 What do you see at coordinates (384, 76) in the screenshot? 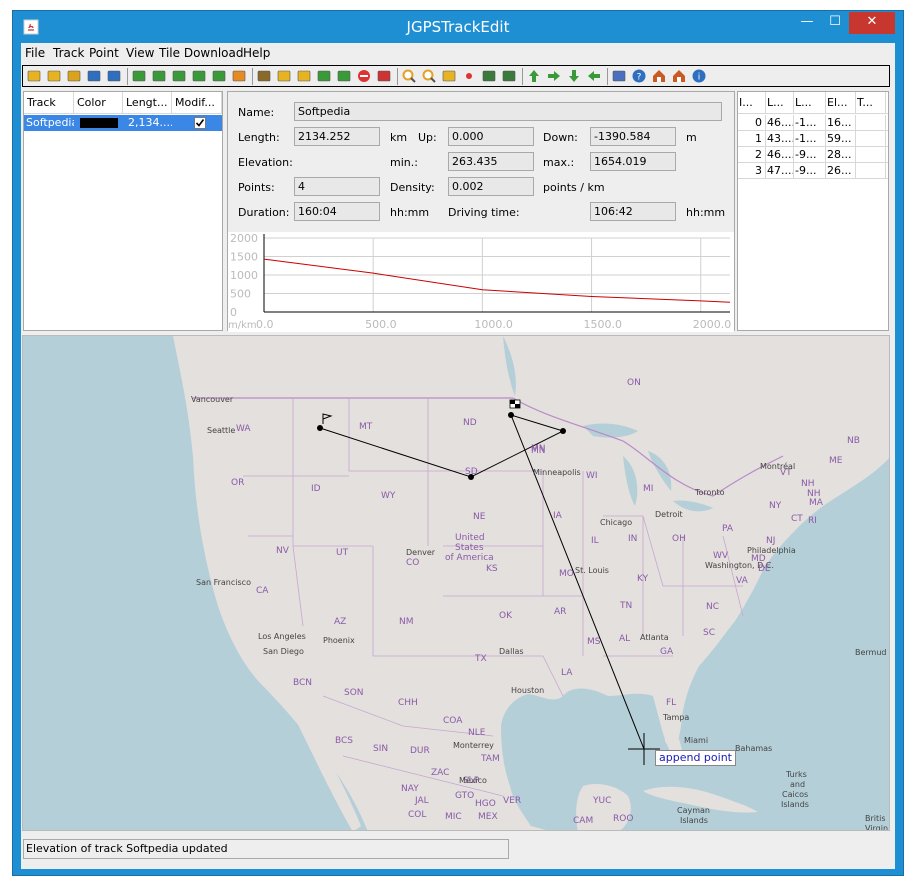
I see `cut-icon` at bounding box center [384, 76].